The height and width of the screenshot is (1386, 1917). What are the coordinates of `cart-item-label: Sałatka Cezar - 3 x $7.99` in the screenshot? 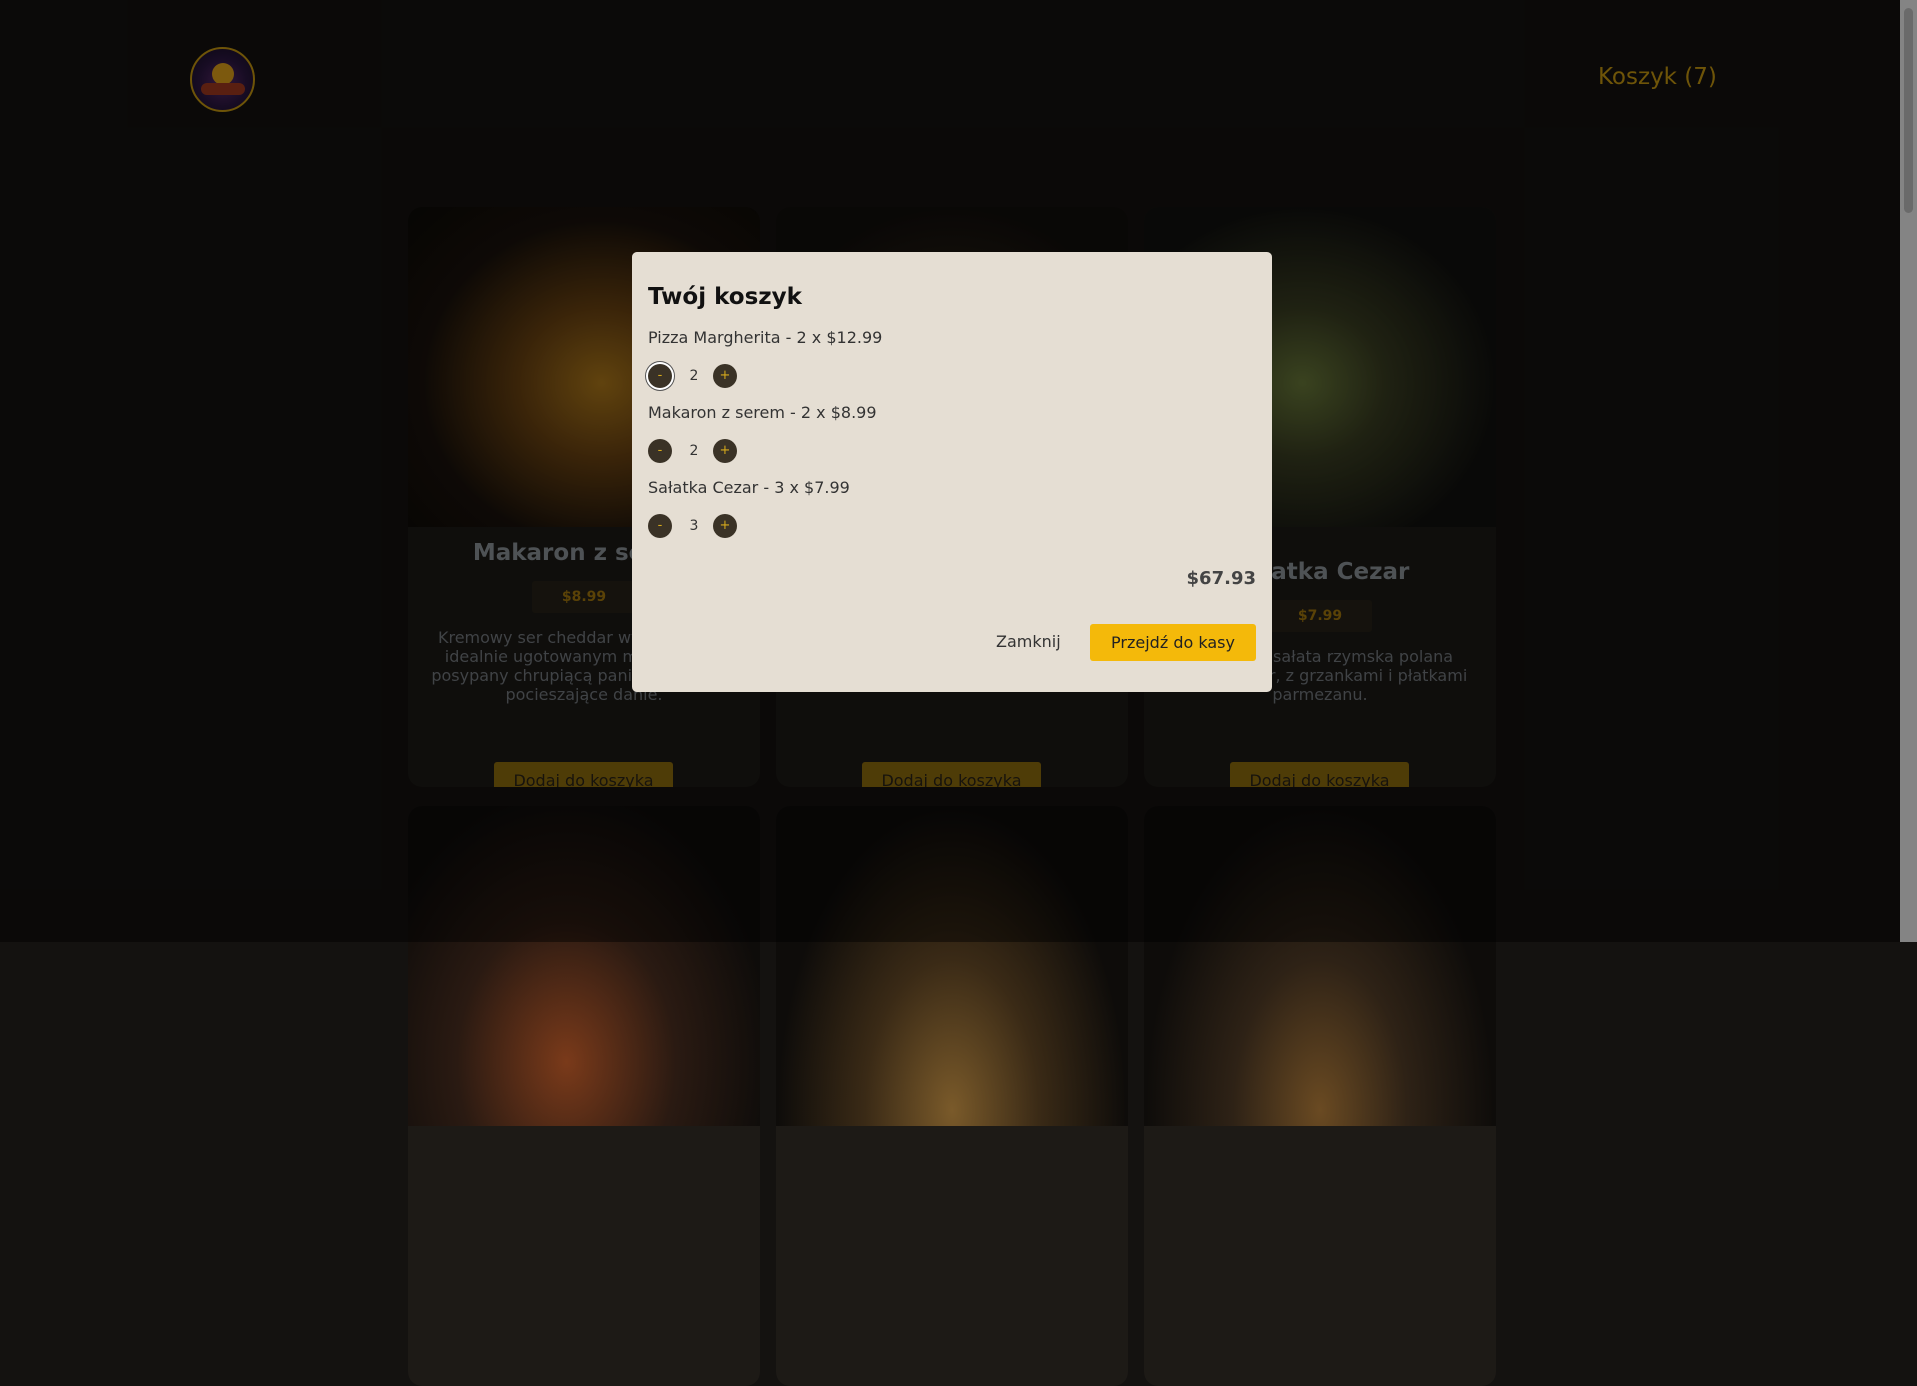 It's located at (749, 487).